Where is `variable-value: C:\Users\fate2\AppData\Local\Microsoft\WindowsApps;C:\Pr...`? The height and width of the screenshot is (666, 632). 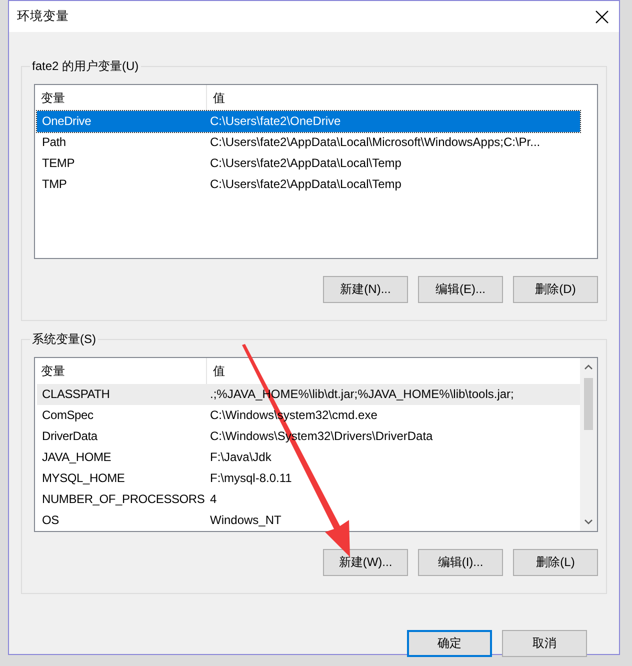 variable-value: C:\Users\fate2\AppData\Local\Microsoft\WindowsApps;C:\Pr... is located at coordinates (375, 142).